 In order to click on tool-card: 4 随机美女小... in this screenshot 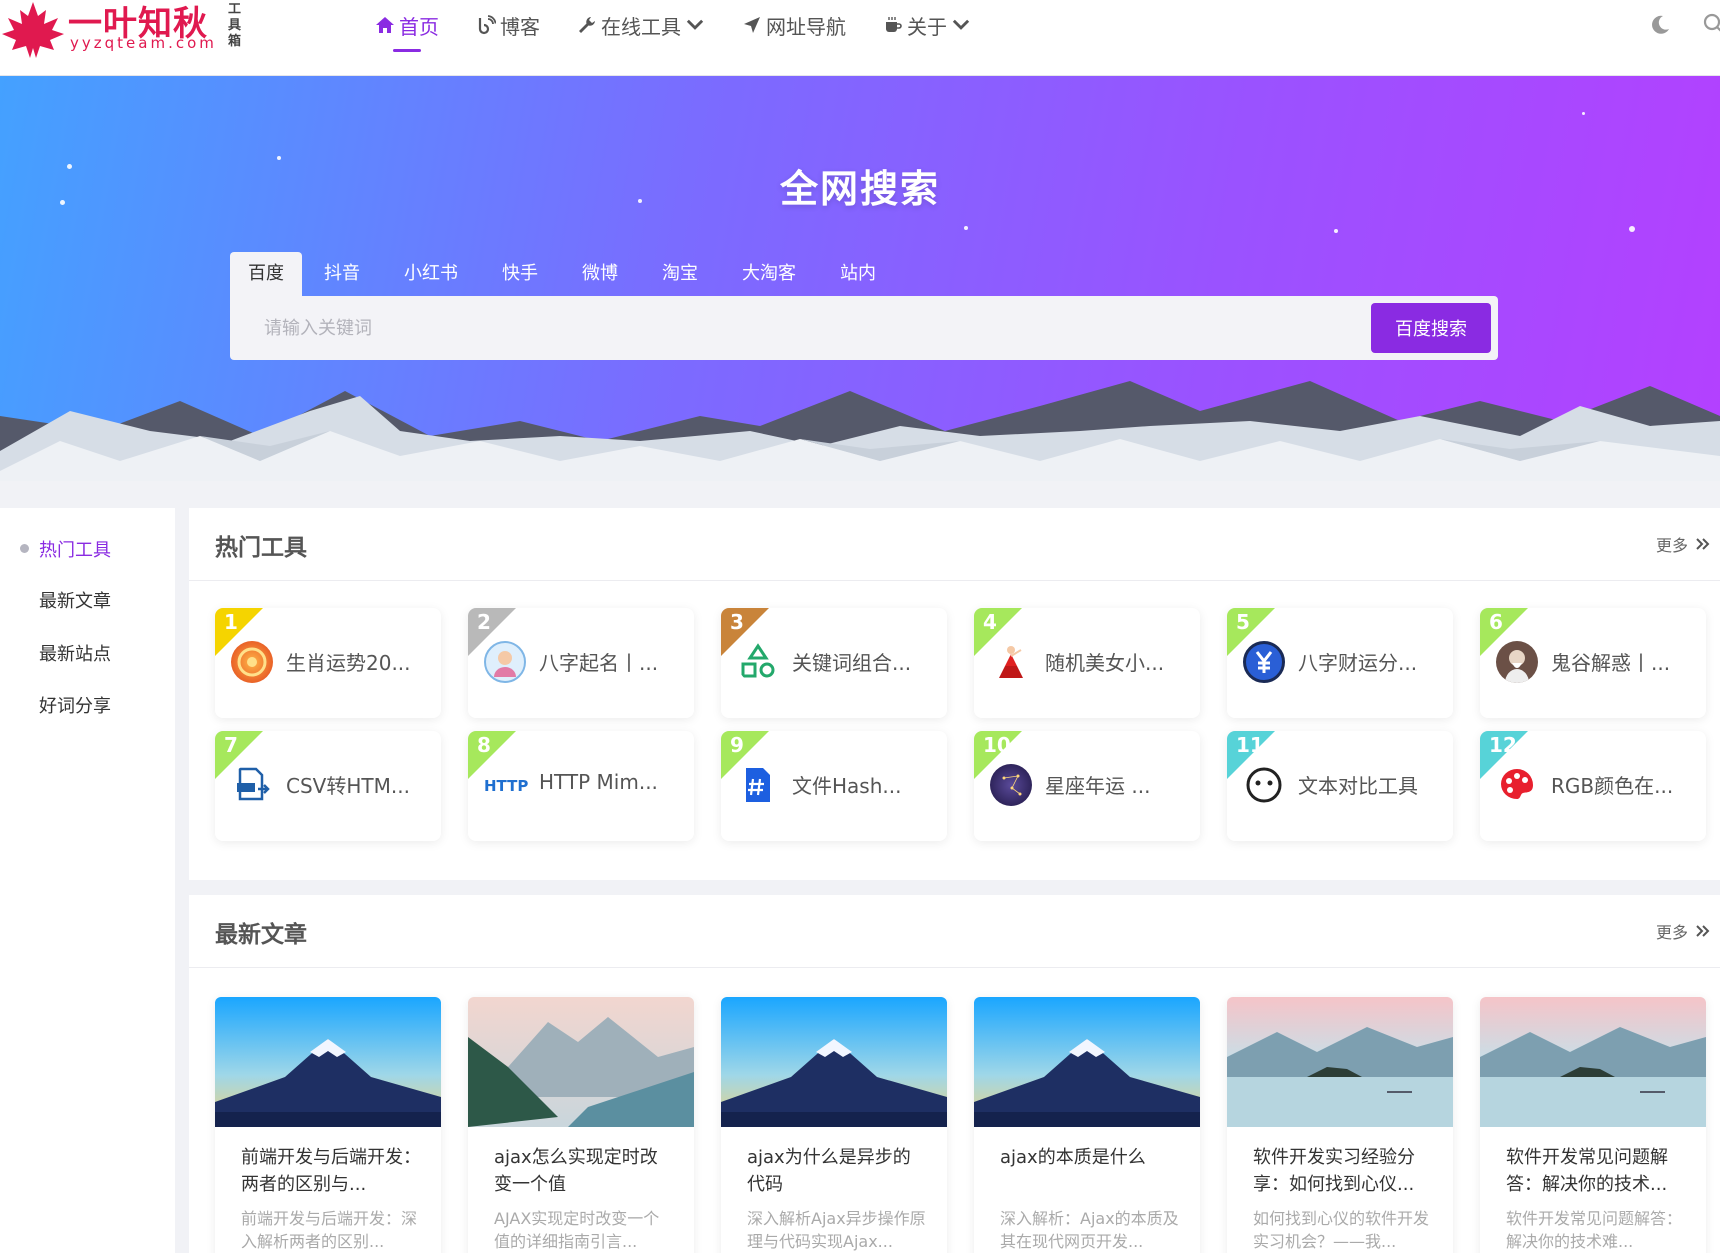, I will do `click(1087, 663)`.